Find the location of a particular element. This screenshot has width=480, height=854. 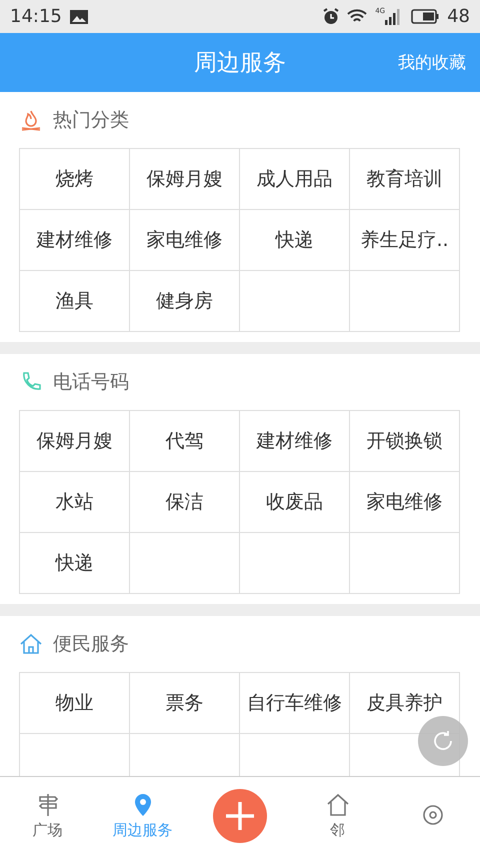

service-item: 收废品 is located at coordinates (295, 502).